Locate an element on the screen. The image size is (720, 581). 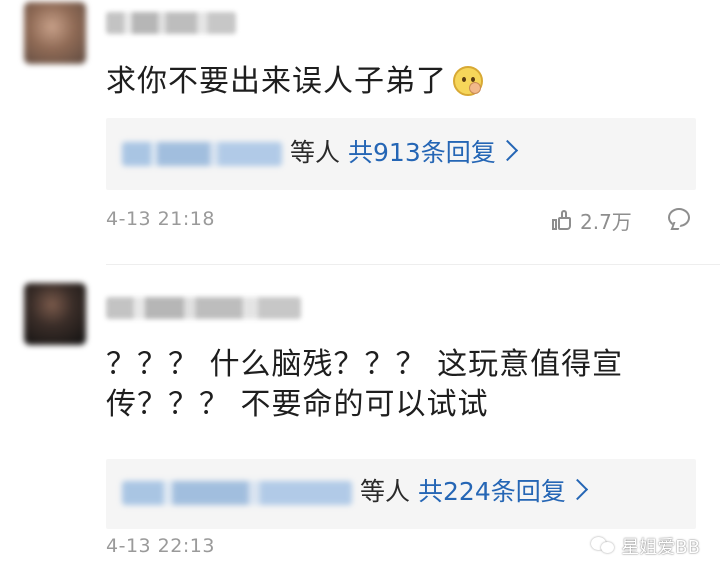
replies-box: 等人 共224条回复 is located at coordinates (401, 494).